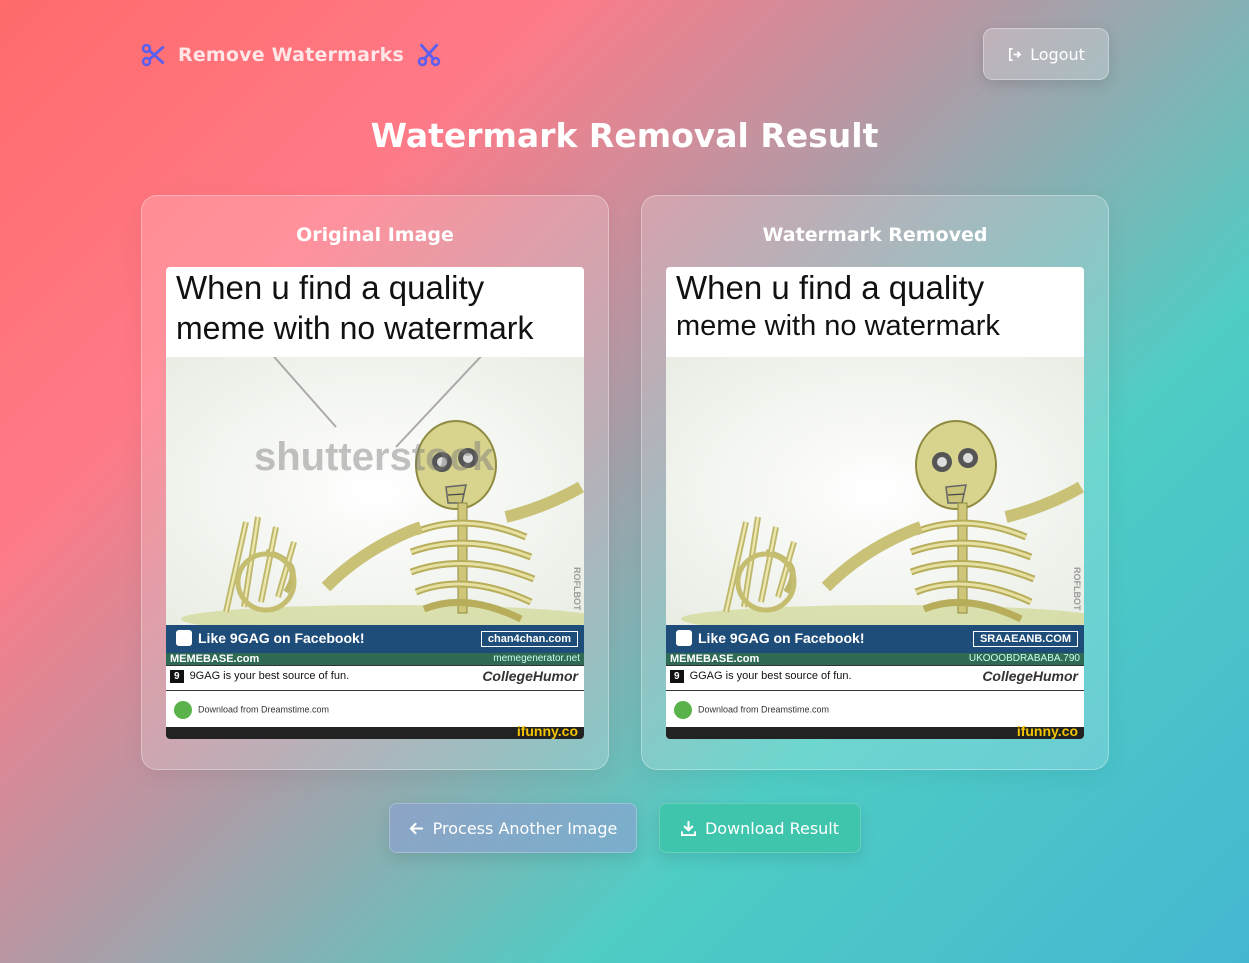 This screenshot has width=1249, height=963. Describe the element at coordinates (770, 676) in the screenshot. I see `ninegag-text: GGAG is your best source of fun.` at that location.